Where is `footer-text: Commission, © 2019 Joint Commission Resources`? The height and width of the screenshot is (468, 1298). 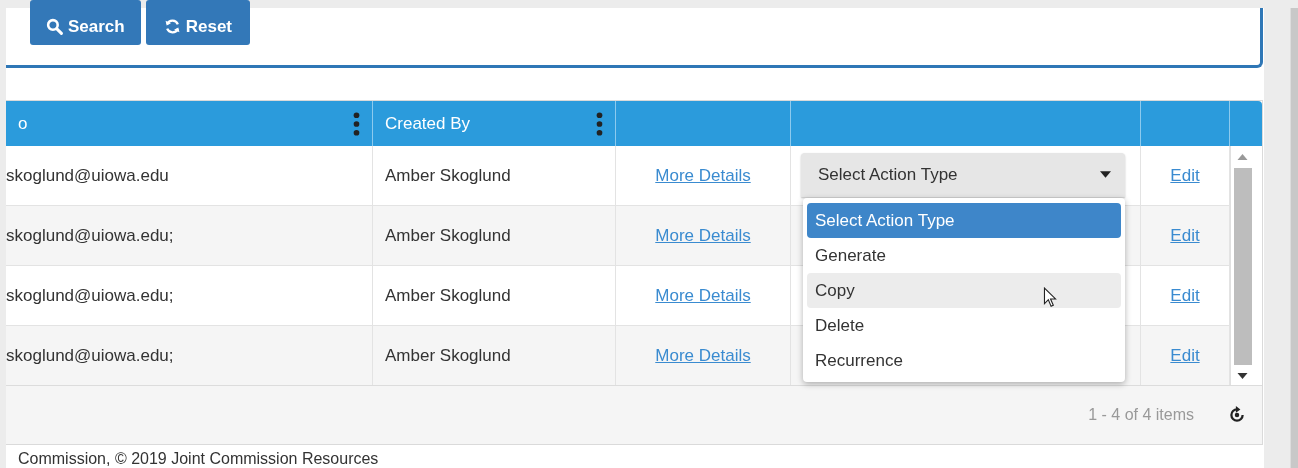 footer-text: Commission, © 2019 Joint Commission Resources is located at coordinates (198, 458).